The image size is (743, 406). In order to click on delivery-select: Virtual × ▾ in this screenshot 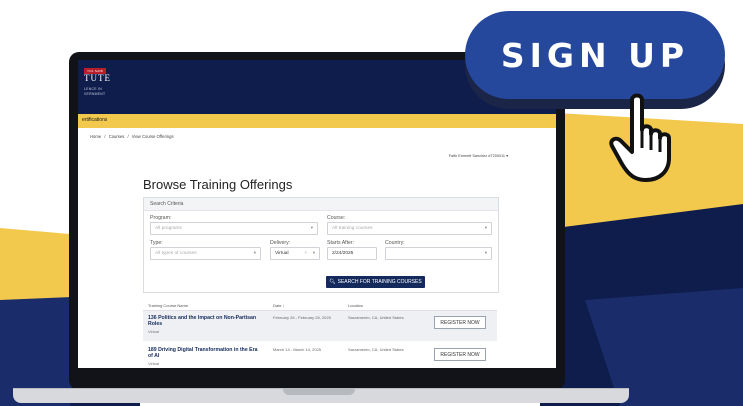, I will do `click(295, 253)`.